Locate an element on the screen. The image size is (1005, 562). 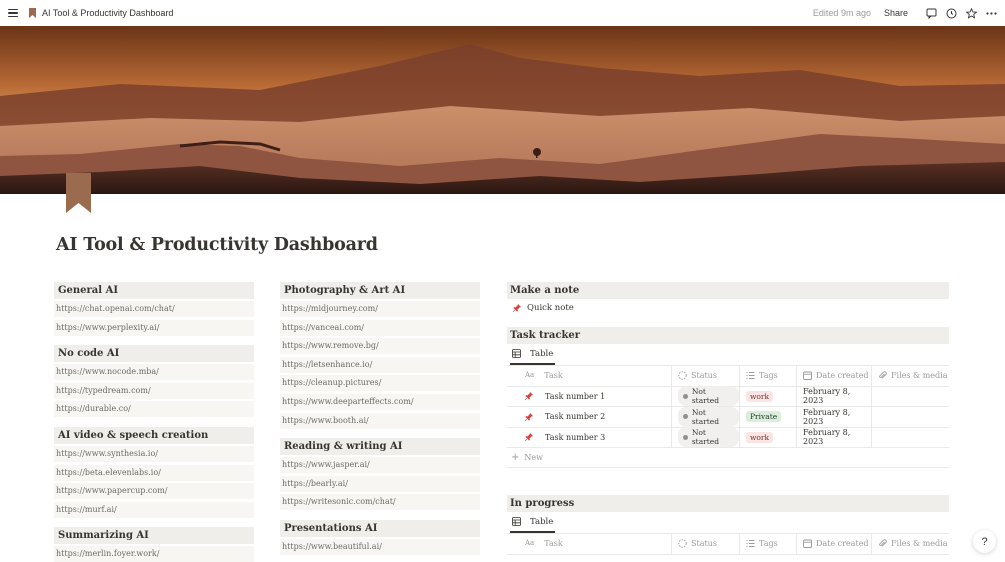
star-icon is located at coordinates (971, 13).